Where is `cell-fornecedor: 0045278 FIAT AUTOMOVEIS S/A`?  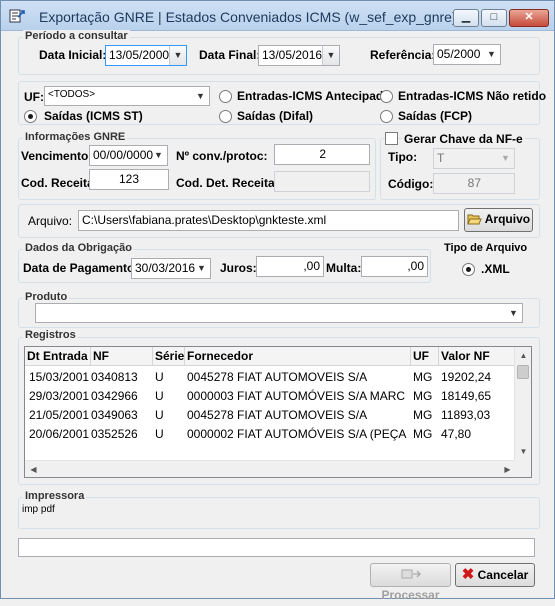 cell-fornecedor: 0045278 FIAT AUTOMOVEIS S/A is located at coordinates (277, 415).